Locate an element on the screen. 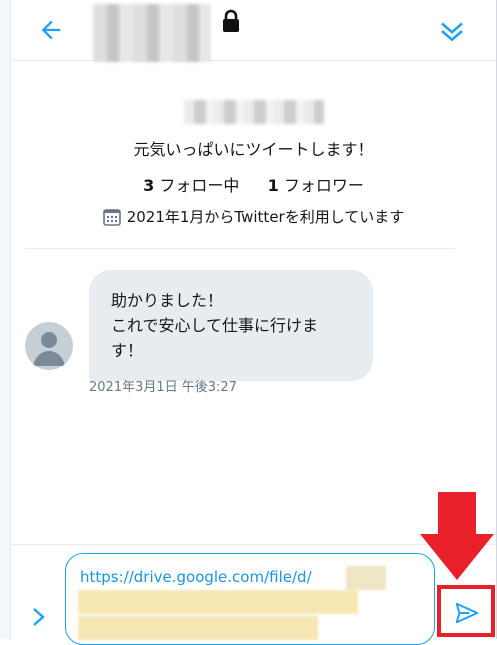 This screenshot has width=497, height=645. paper-plane-icon is located at coordinates (467, 613).